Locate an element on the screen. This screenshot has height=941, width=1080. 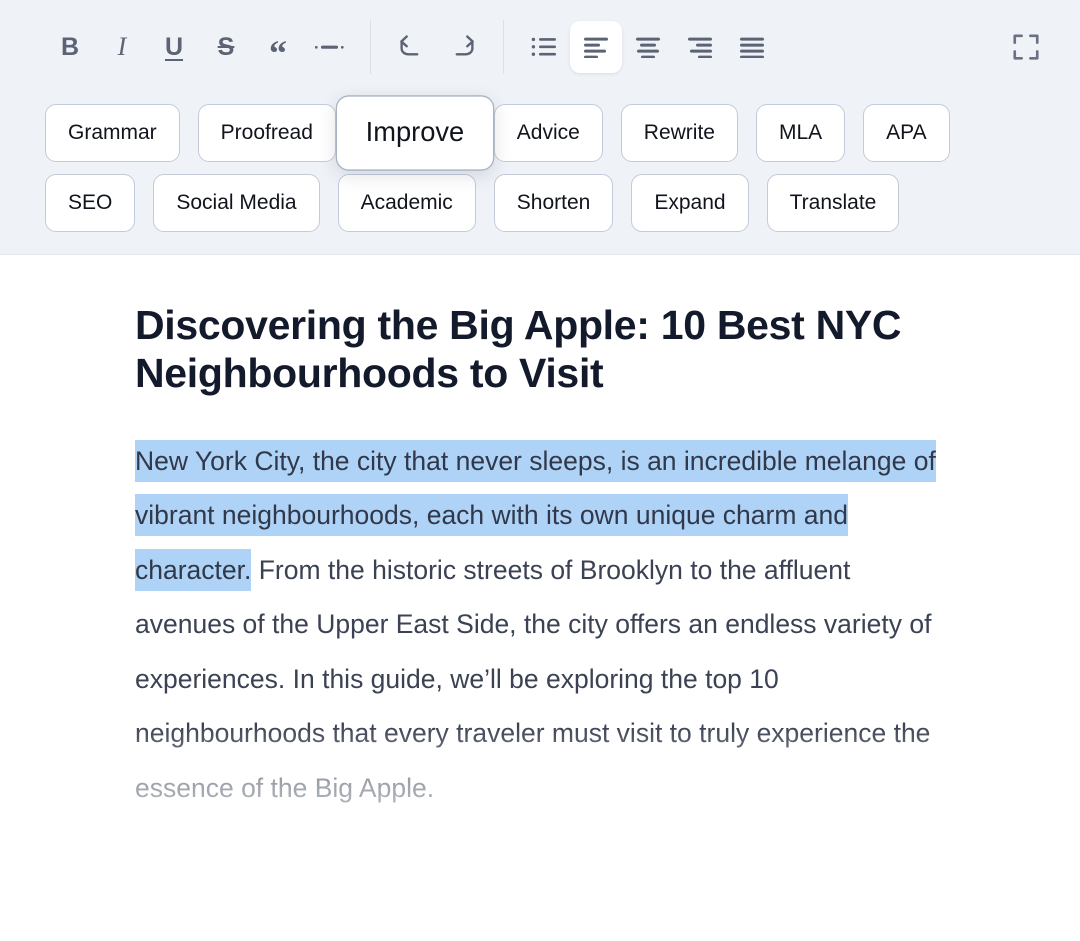
underline-icon: U is located at coordinates (174, 46).